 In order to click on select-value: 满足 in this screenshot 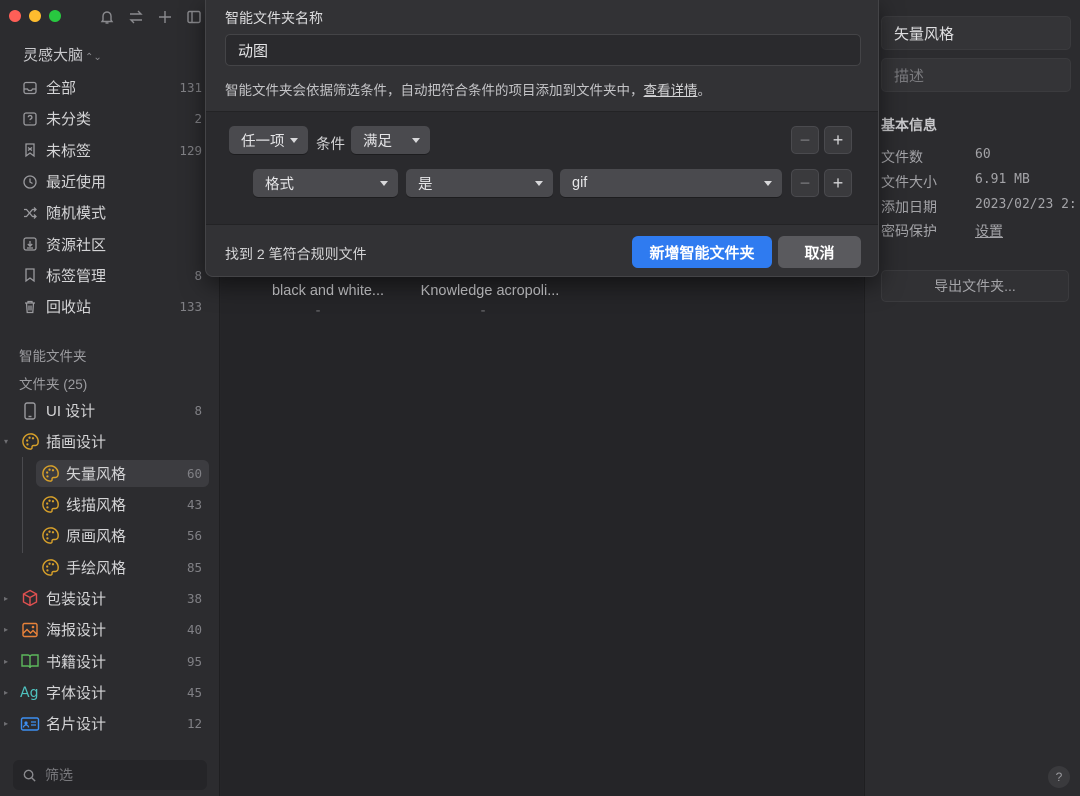, I will do `click(377, 141)`.